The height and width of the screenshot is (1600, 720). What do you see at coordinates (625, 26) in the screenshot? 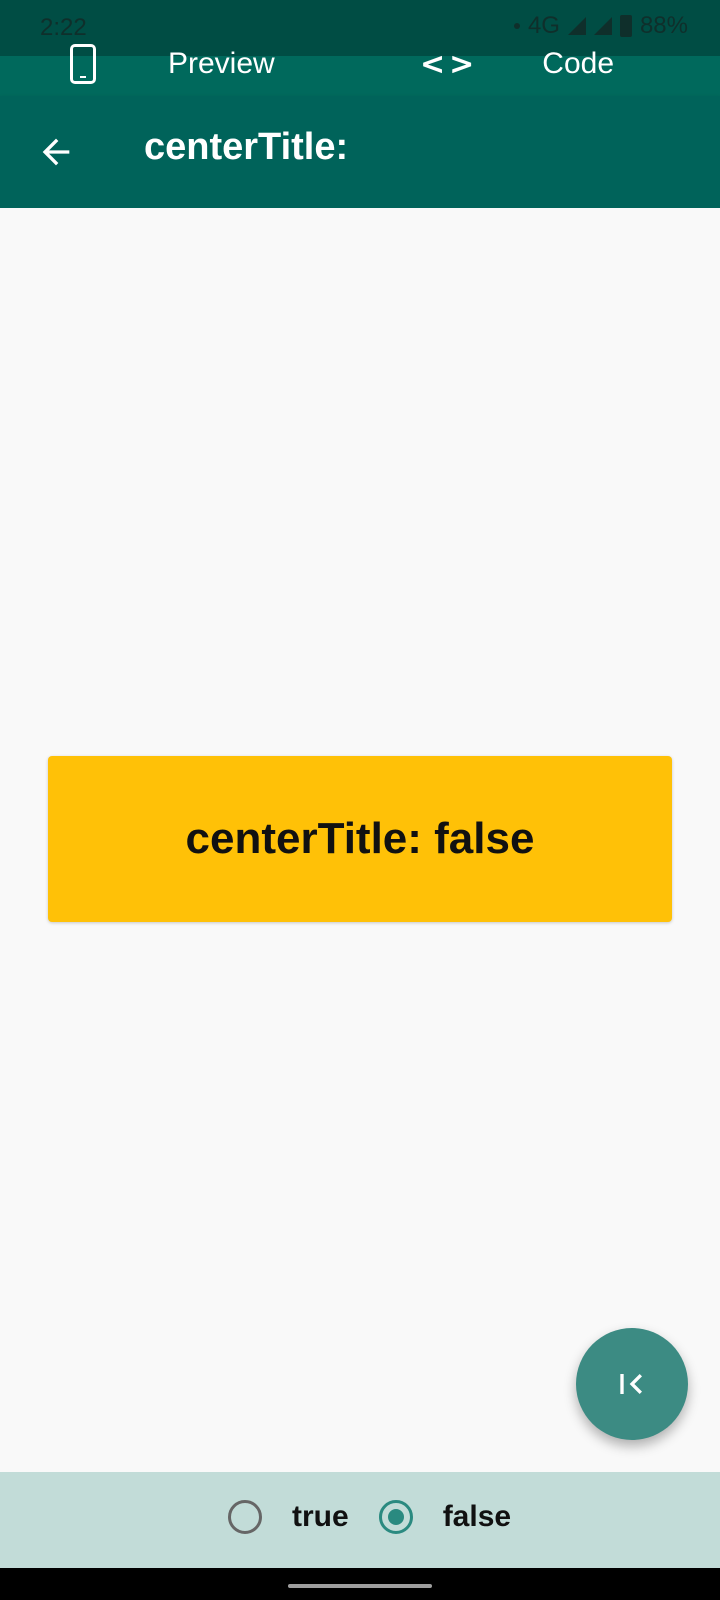
I see `battery-icon` at bounding box center [625, 26].